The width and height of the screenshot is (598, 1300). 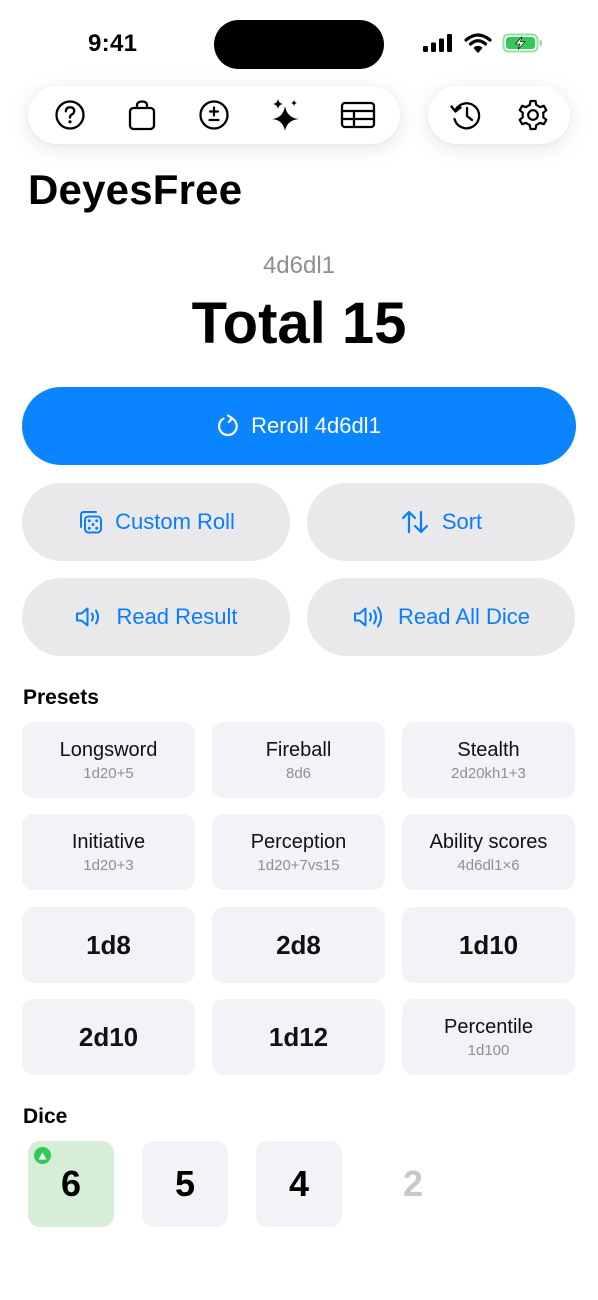 I want to click on status-bar: 9:41, so click(x=299, y=40).